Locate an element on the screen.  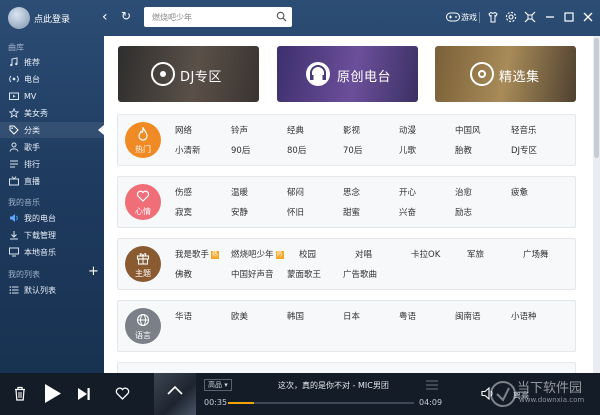
banner-original-radio: 原创电台 is located at coordinates (347, 74).